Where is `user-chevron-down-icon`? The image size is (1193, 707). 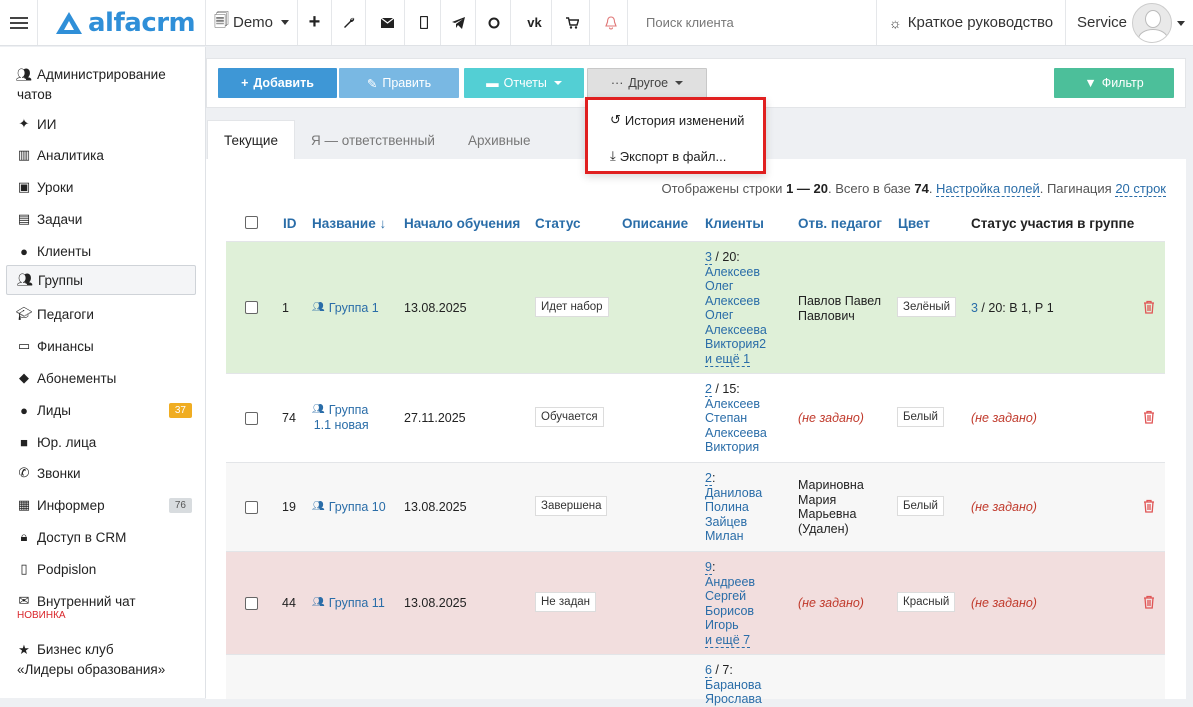 user-chevron-down-icon is located at coordinates (1181, 23).